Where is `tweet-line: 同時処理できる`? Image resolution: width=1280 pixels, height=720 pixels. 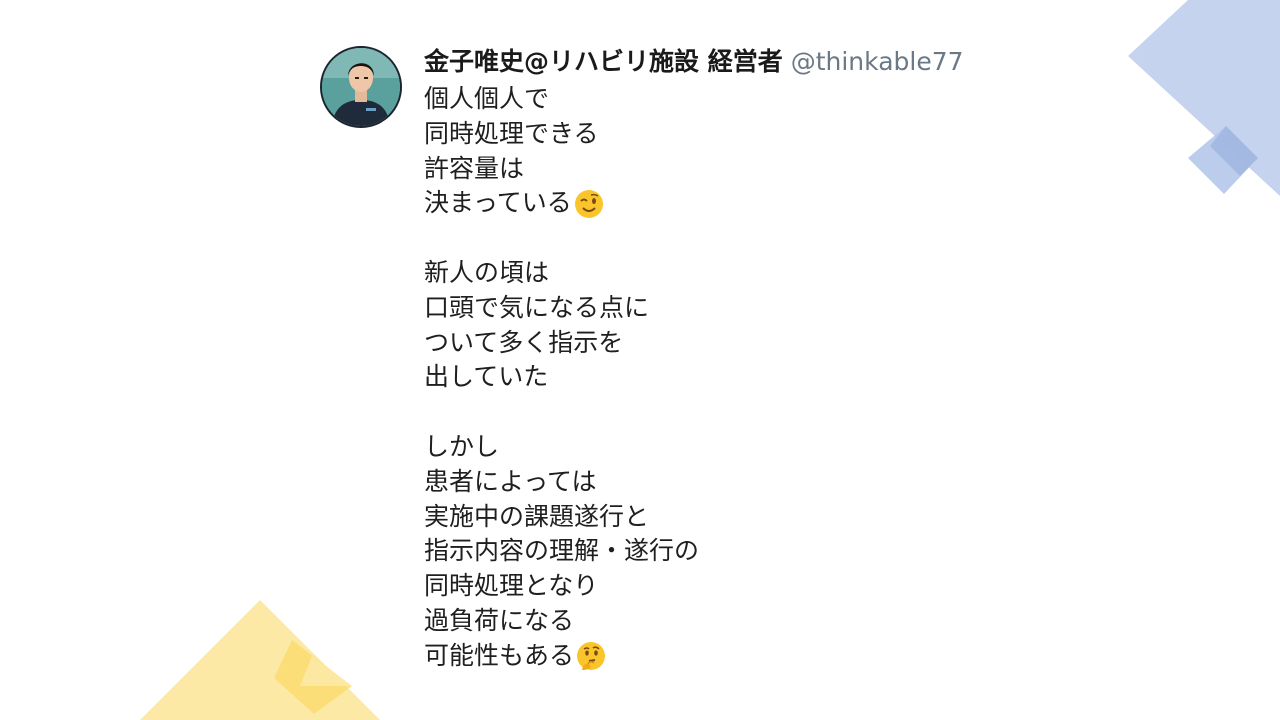 tweet-line: 同時処理できる is located at coordinates (511, 133).